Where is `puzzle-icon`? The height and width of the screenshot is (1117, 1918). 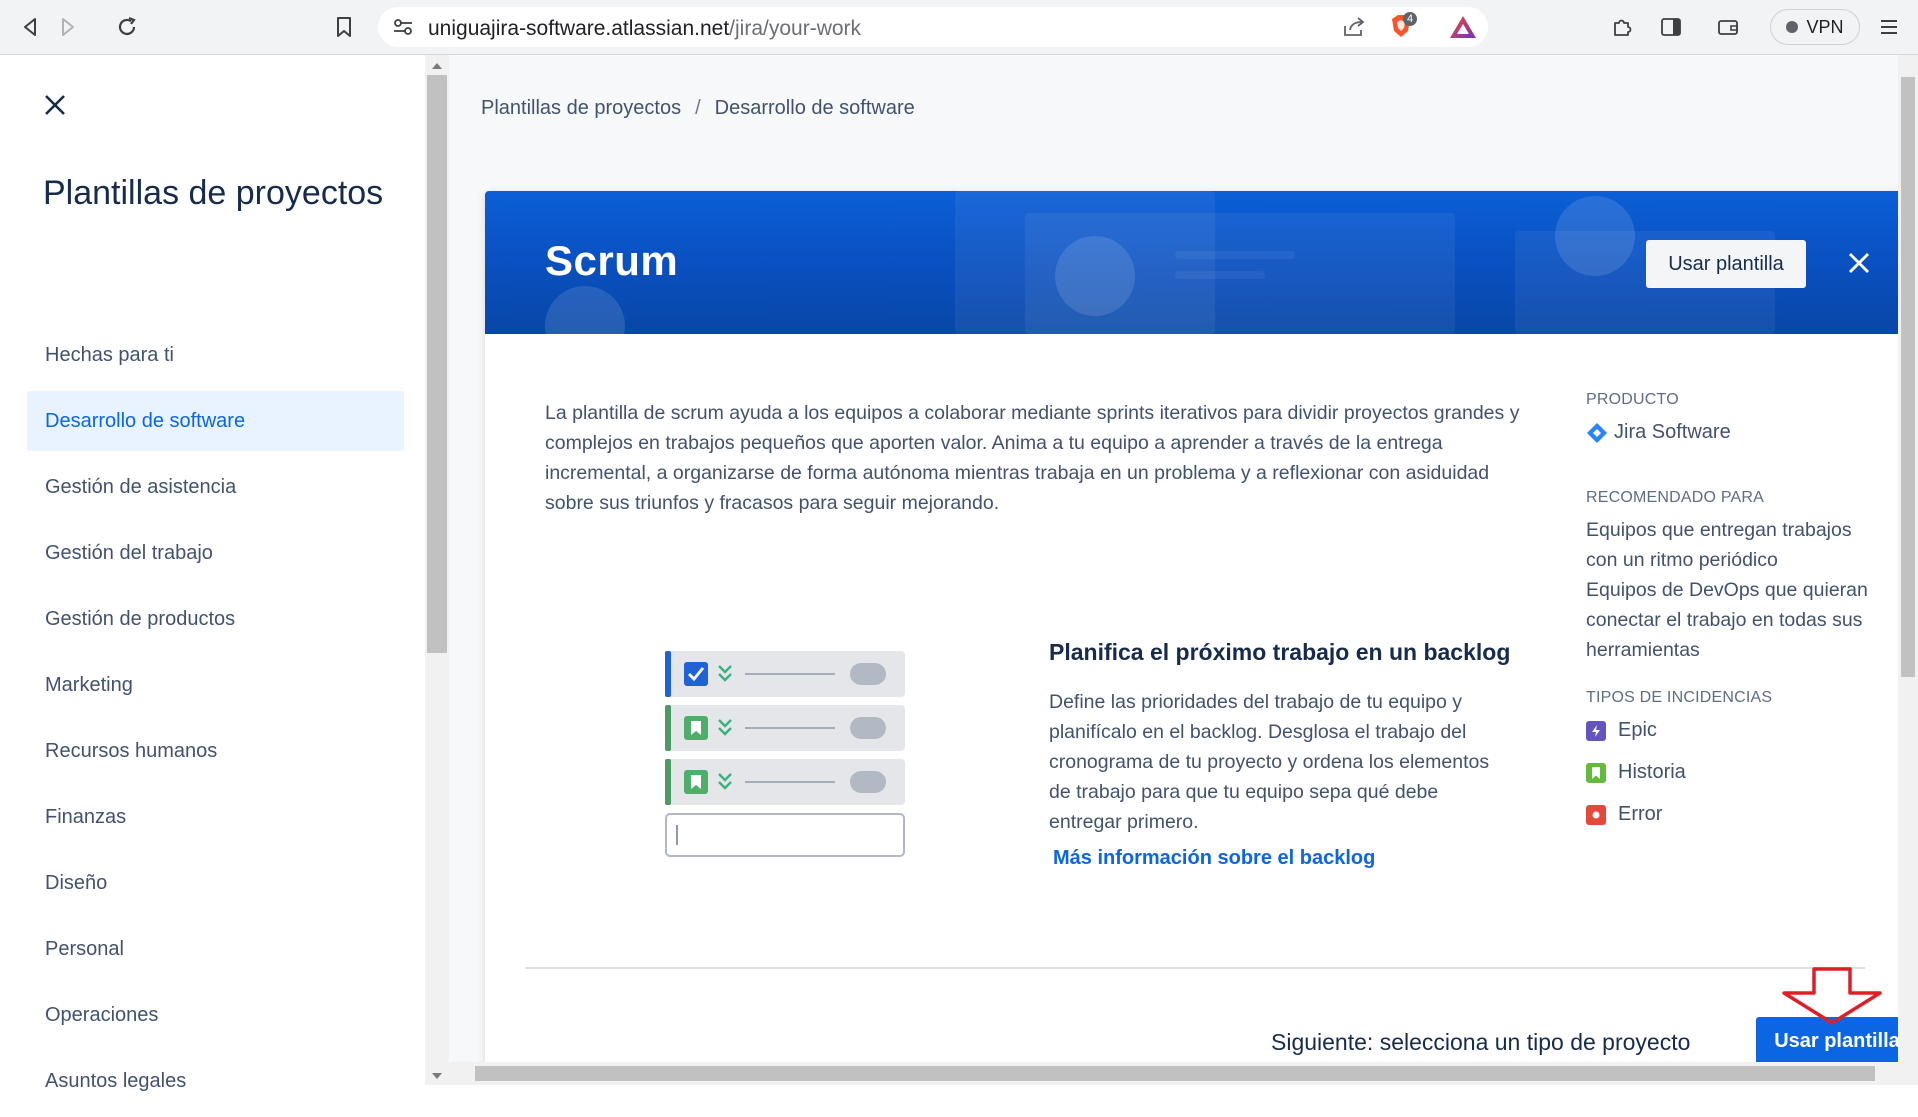 puzzle-icon is located at coordinates (1623, 27).